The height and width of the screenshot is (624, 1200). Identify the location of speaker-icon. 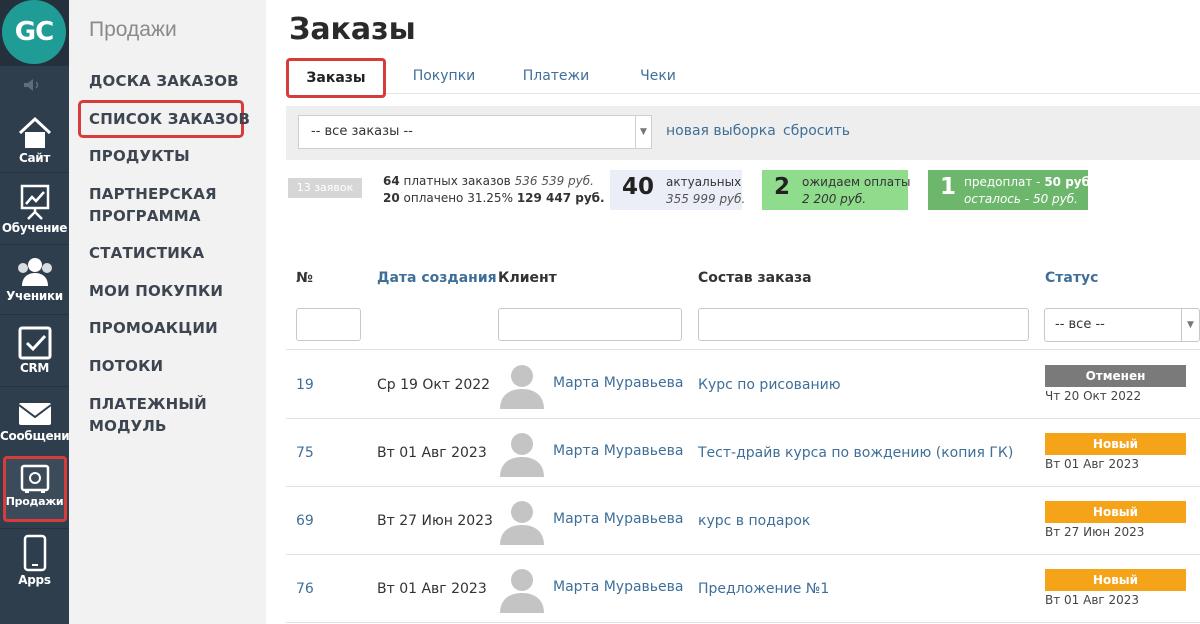
(33, 87).